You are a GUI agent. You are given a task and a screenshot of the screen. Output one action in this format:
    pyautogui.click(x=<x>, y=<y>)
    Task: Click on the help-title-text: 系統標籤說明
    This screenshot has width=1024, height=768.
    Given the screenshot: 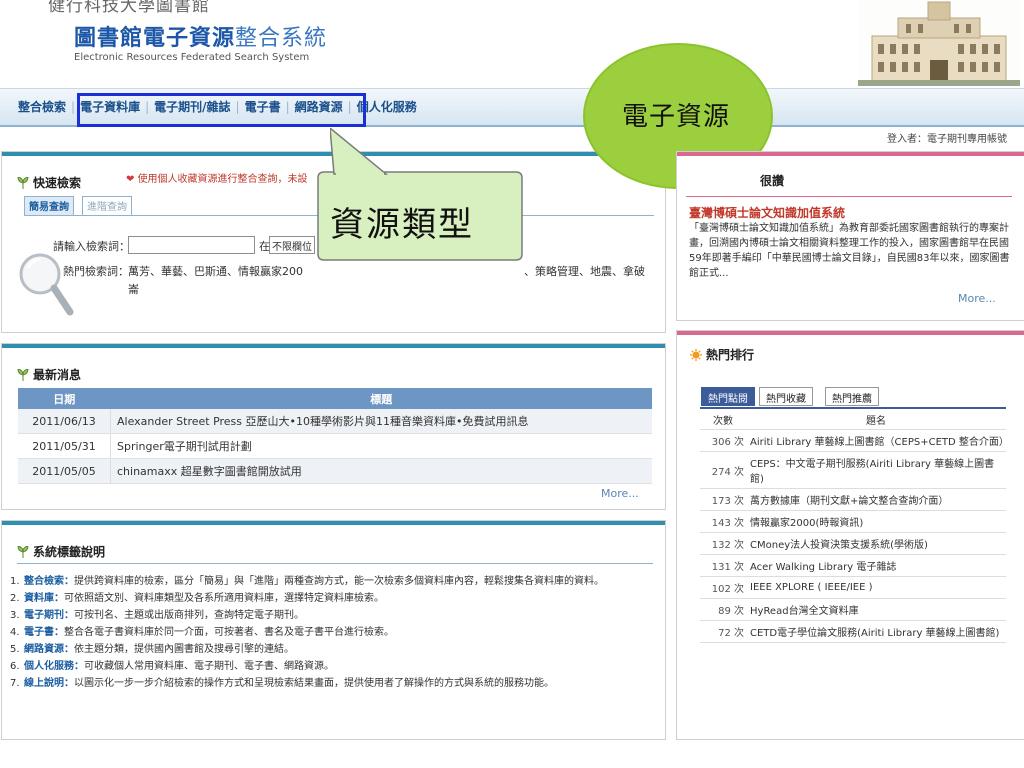 What is the action you would take?
    pyautogui.click(x=69, y=552)
    